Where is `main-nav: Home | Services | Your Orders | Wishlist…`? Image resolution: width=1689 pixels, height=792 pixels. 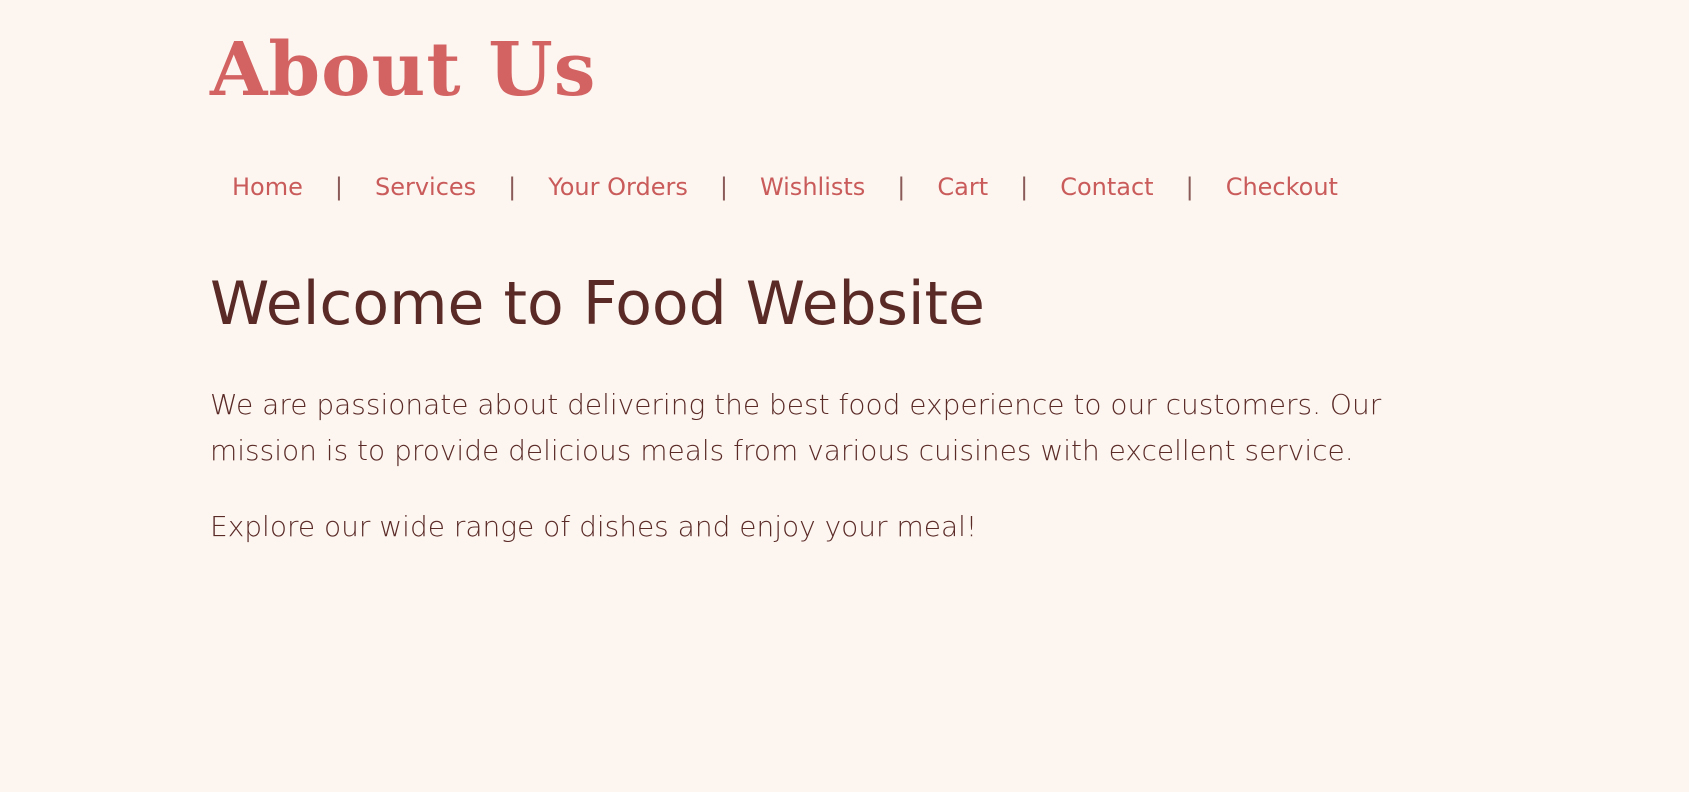 main-nav: Home | Services | Your Orders | Wishlist… is located at coordinates (785, 187).